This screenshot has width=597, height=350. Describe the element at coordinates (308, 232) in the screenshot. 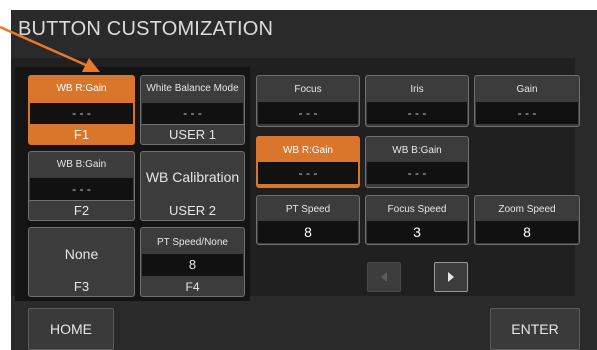

I see `pt-speed-value: 8` at that location.